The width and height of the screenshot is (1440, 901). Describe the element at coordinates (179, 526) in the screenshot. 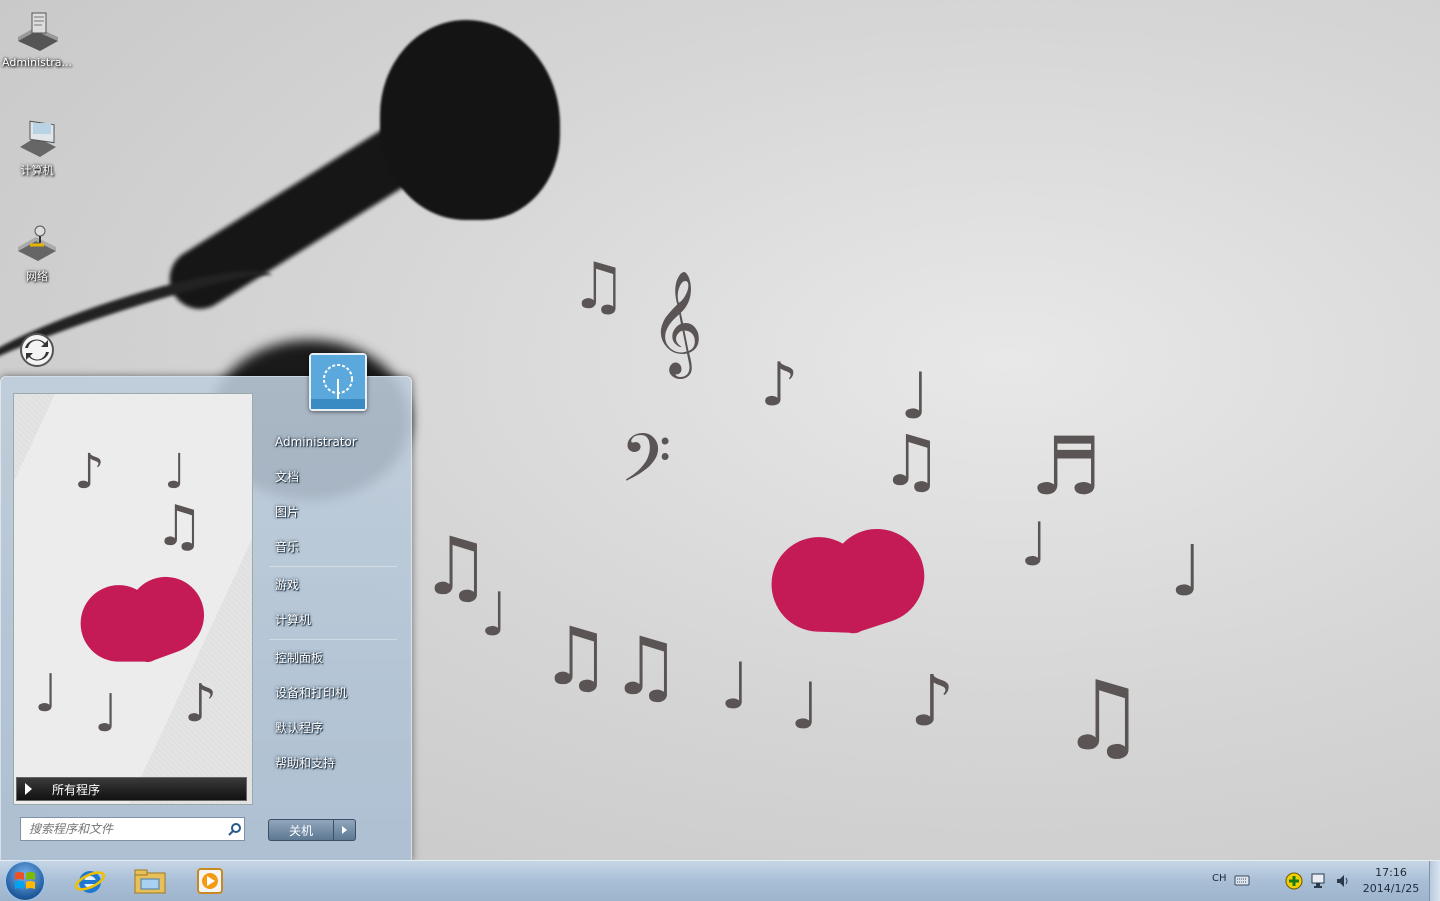

I see `programs-pane-note: ♫` at that location.